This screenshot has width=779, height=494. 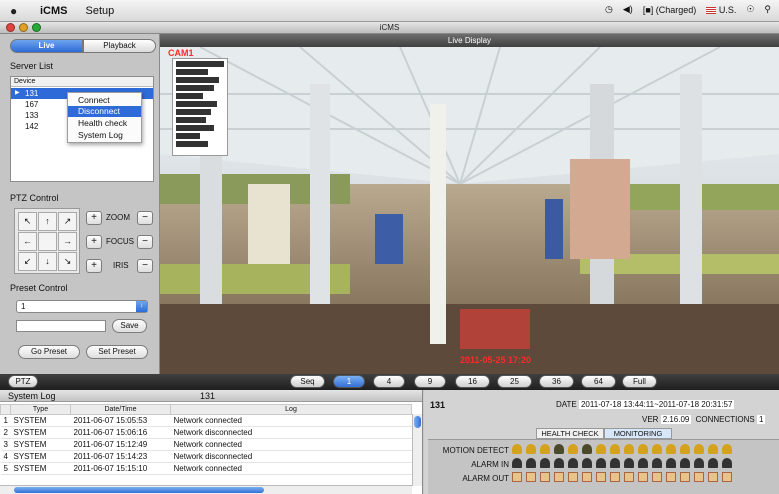 I want to click on horizontal-scrollbar, so click(x=206, y=489).